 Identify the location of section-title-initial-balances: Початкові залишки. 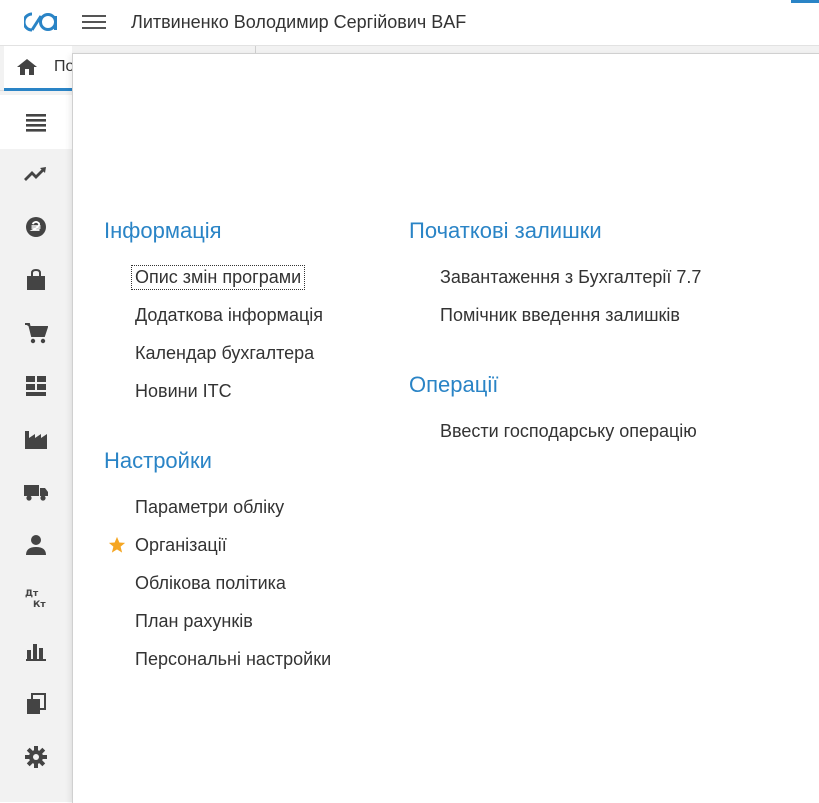
(505, 231).